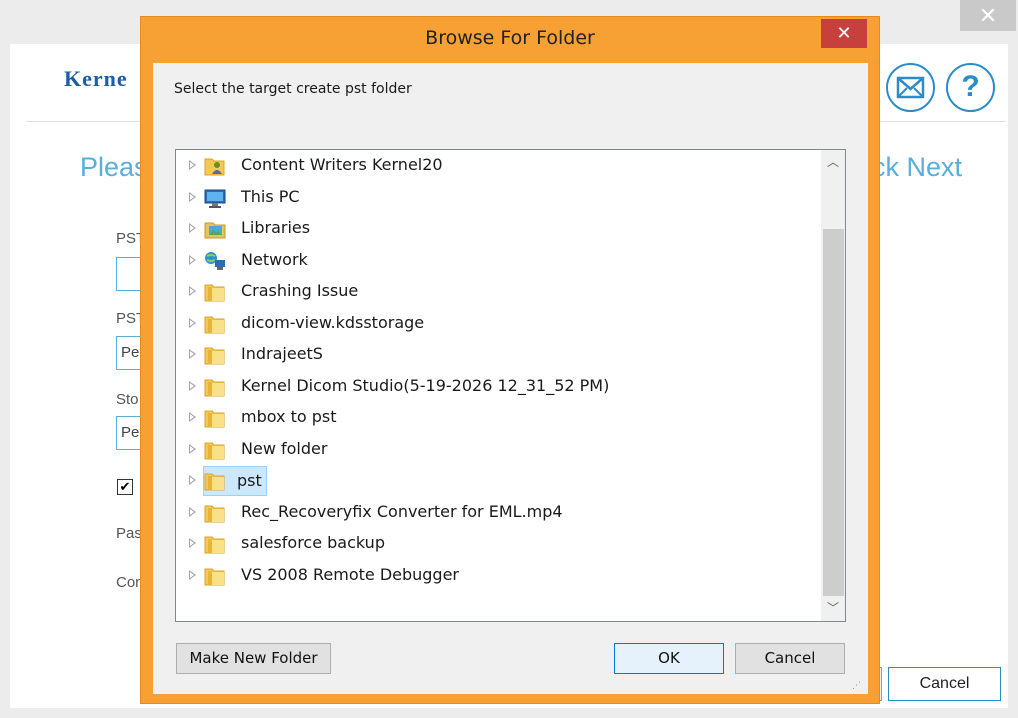 This screenshot has height=718, width=1018. What do you see at coordinates (914, 167) in the screenshot?
I see `instruction-text-right: ick Next` at bounding box center [914, 167].